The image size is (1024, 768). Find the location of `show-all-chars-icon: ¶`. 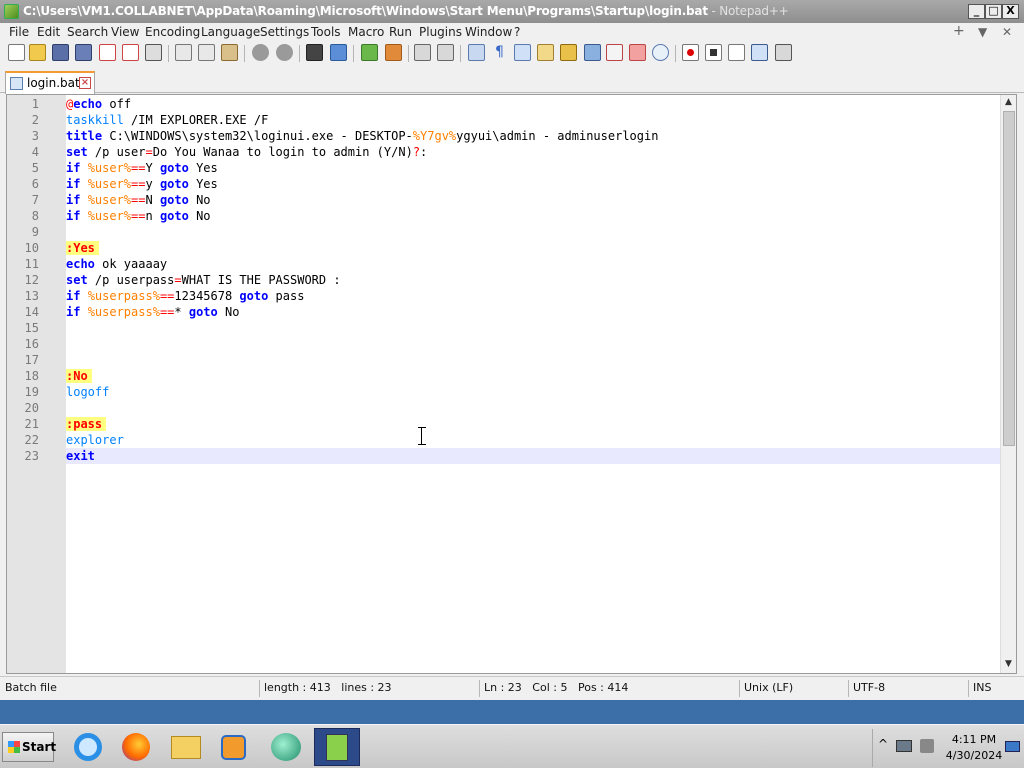

show-all-chars-icon: ¶ is located at coordinates (499, 52).